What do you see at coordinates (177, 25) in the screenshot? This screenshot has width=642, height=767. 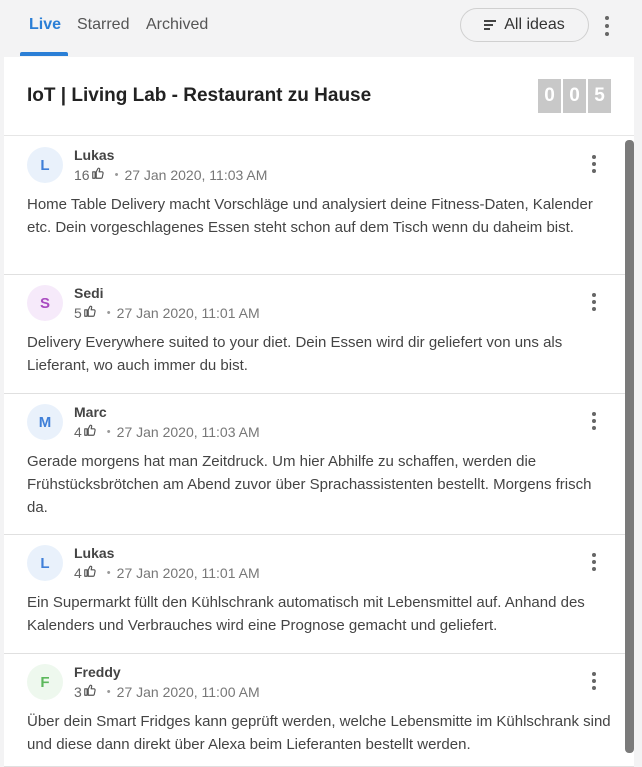 I see `tab-archived: Archived` at bounding box center [177, 25].